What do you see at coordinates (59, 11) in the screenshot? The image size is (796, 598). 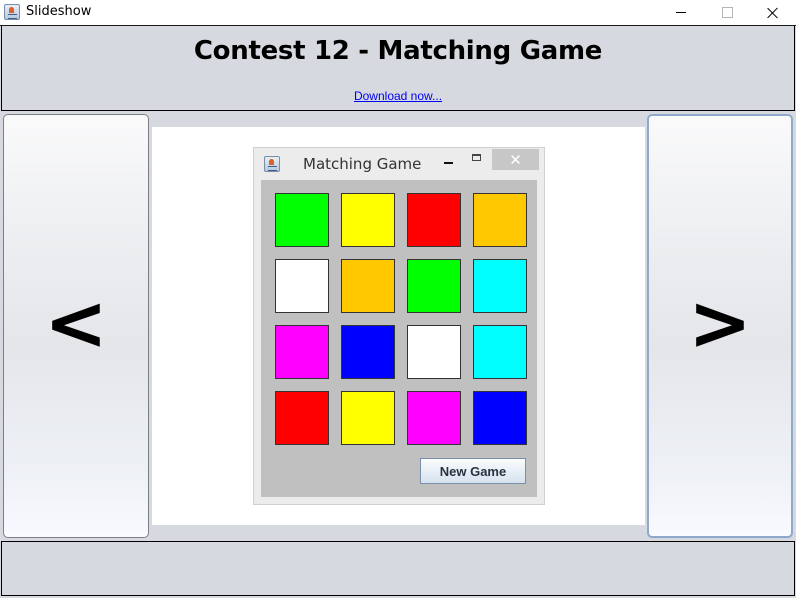 I see `window-title: Slideshow` at bounding box center [59, 11].